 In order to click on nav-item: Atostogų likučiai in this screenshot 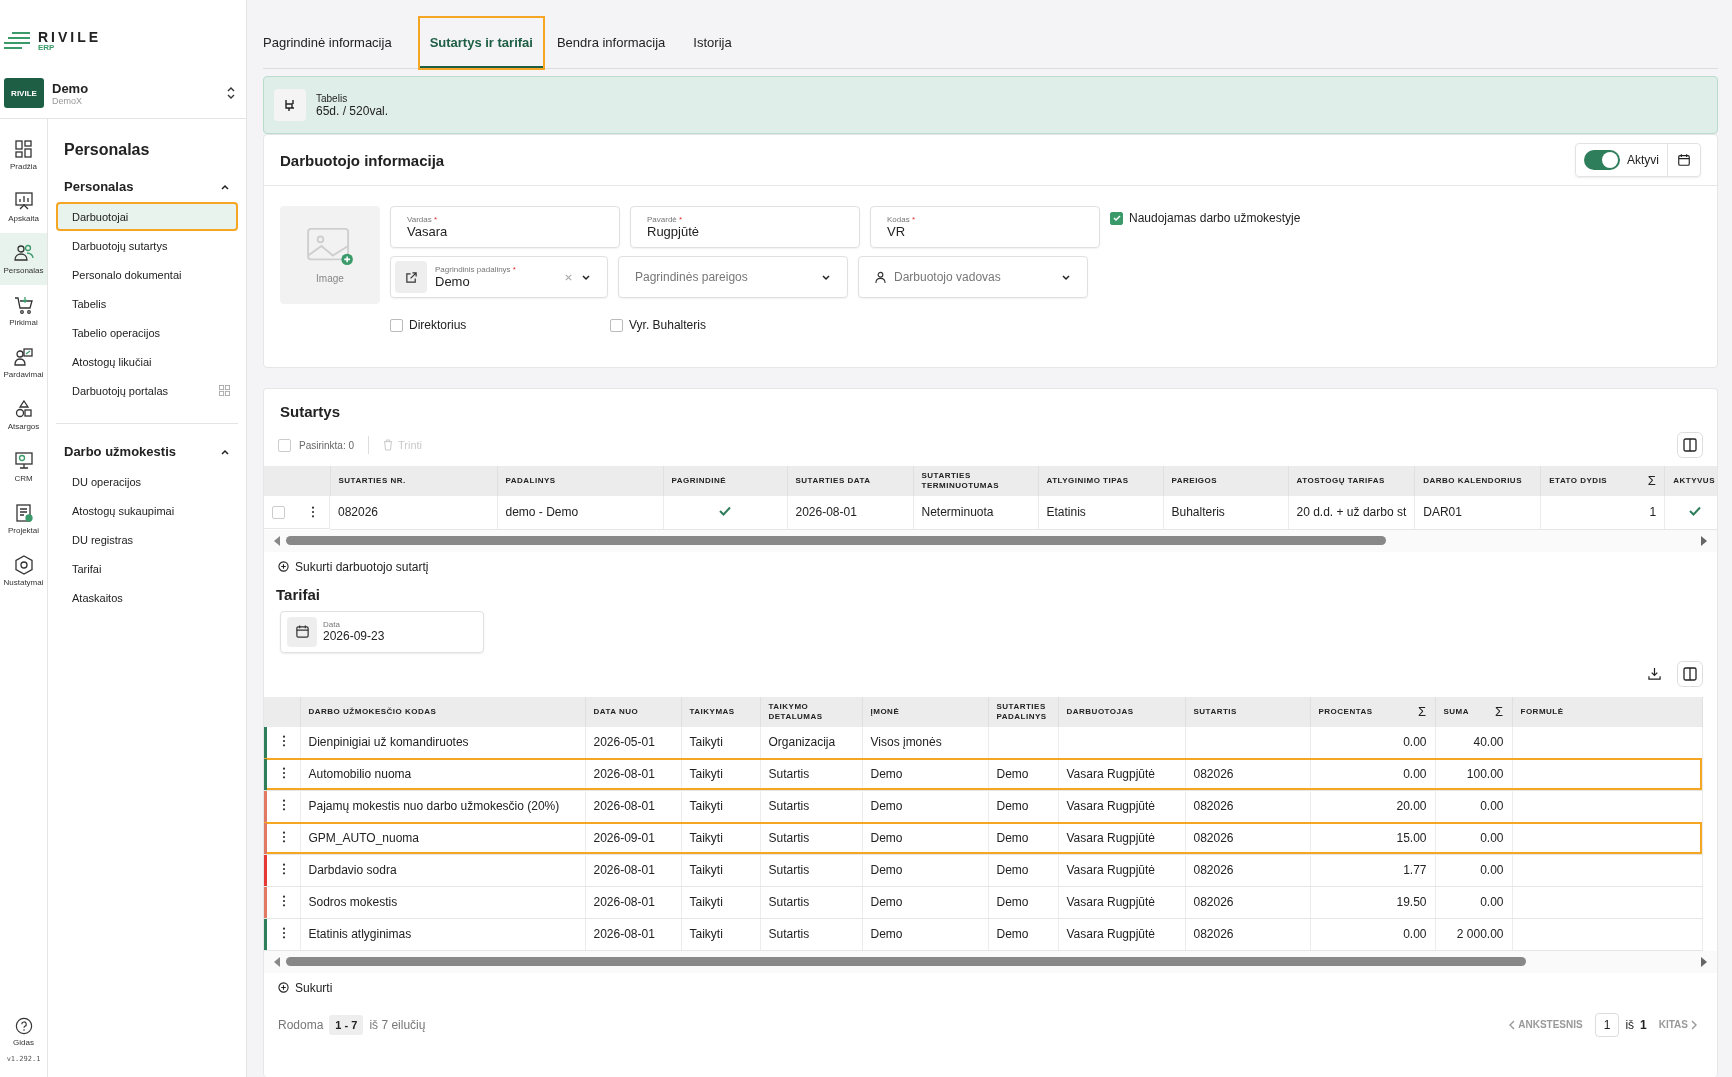, I will do `click(147, 361)`.